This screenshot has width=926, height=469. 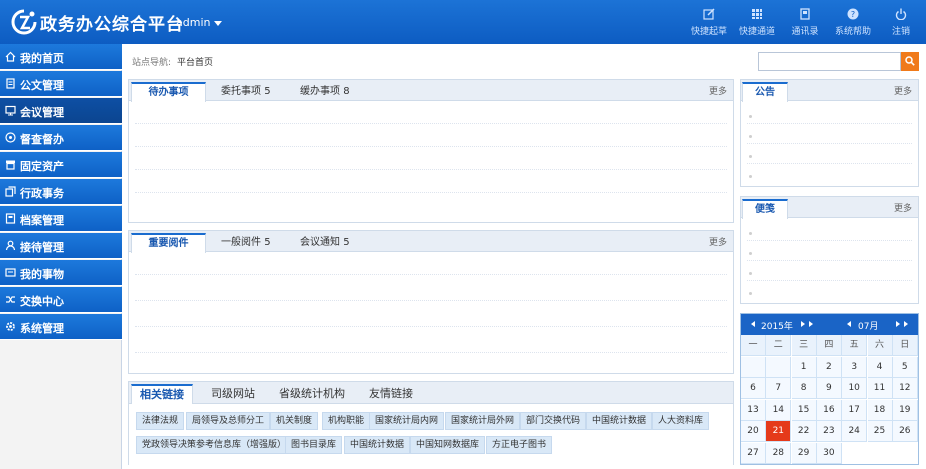 What do you see at coordinates (314, 445) in the screenshot?
I see `link-item: 图书目录库` at bounding box center [314, 445].